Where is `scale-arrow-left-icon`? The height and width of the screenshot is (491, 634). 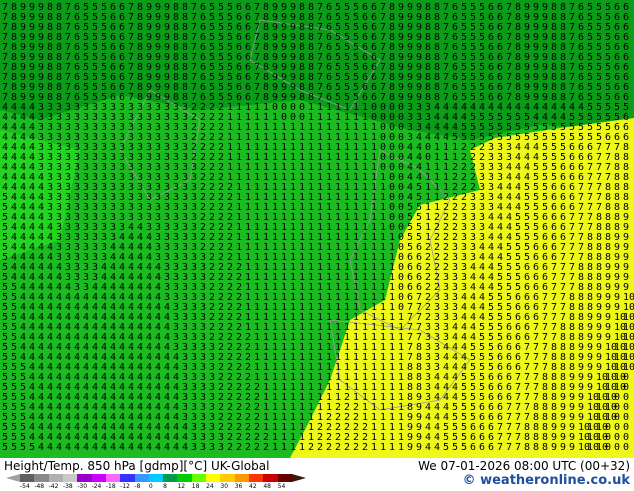 scale-arrow-left-icon is located at coordinates (13, 478).